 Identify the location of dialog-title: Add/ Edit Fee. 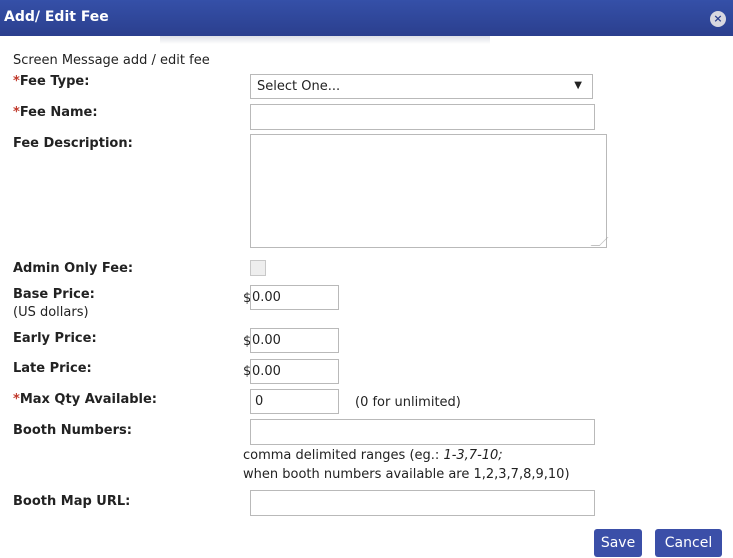
(56, 17).